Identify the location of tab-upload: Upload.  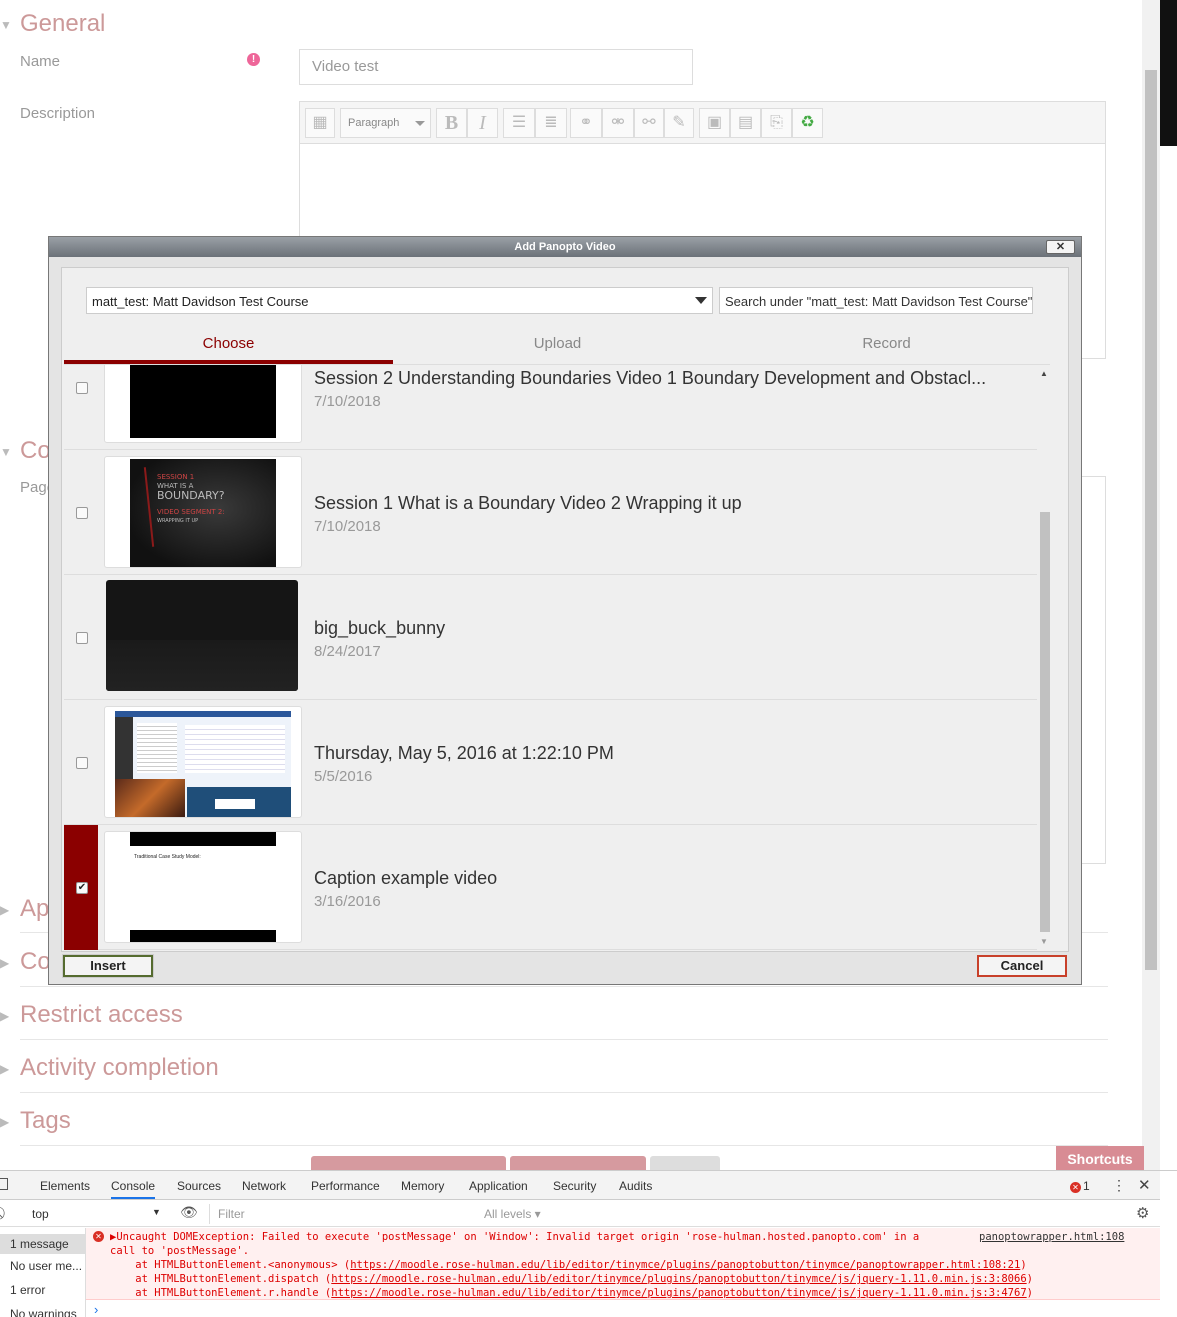
(557, 347).